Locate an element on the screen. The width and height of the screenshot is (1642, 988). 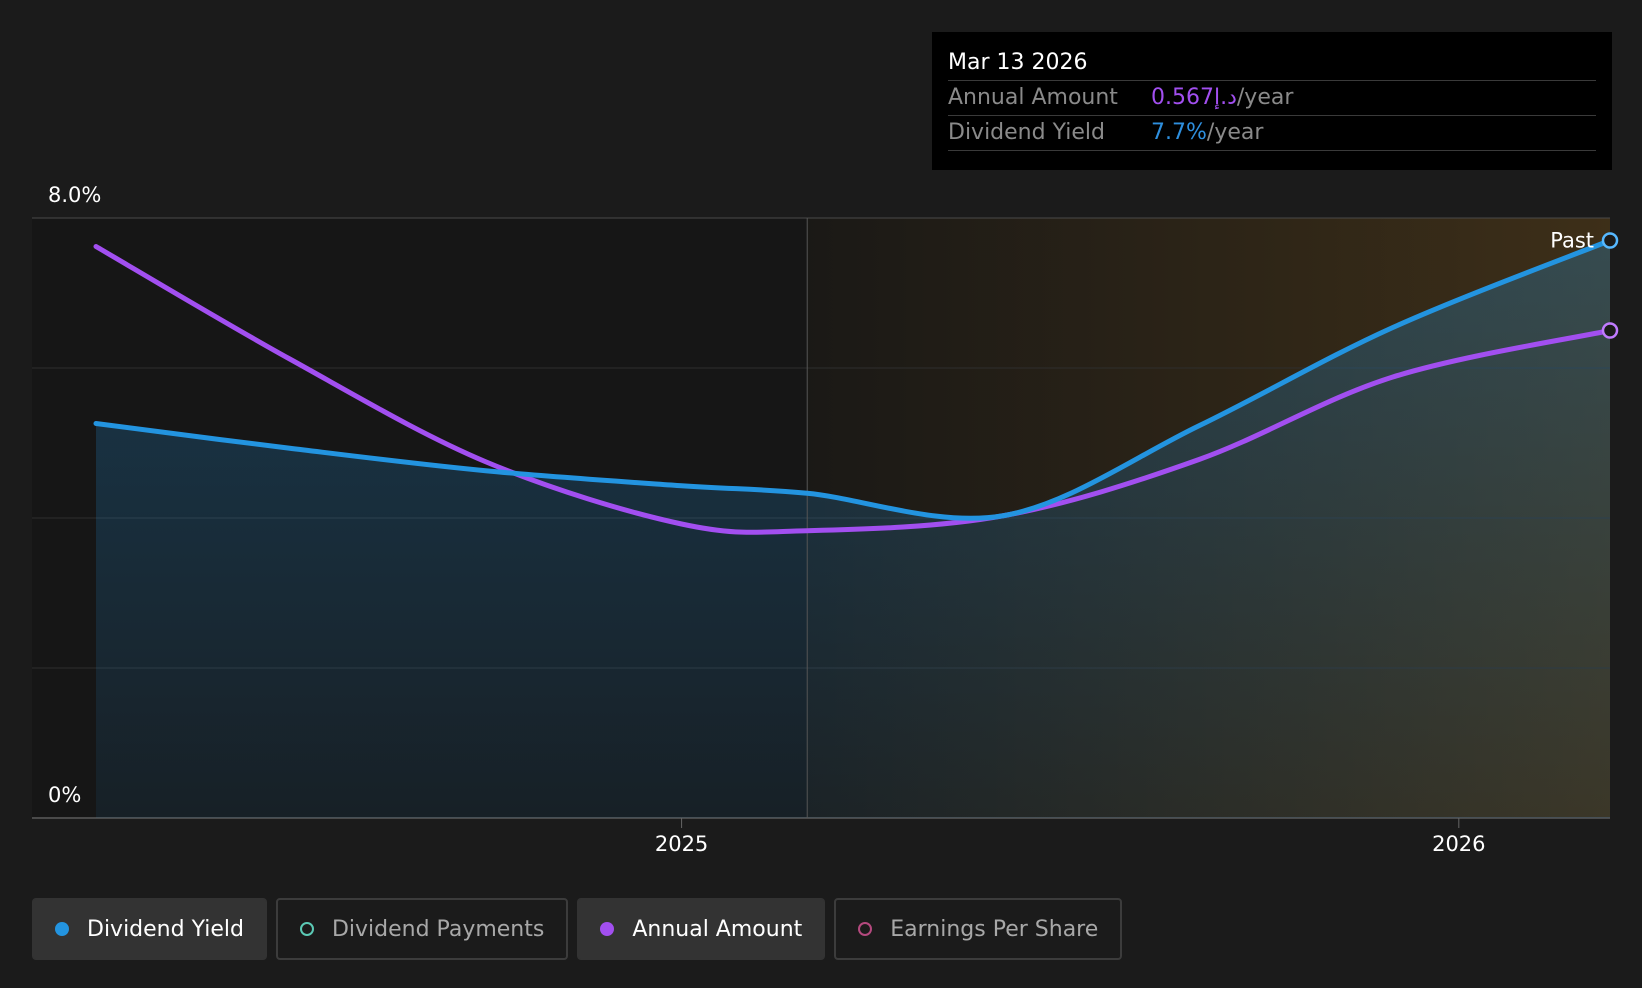
tooltip-label: Annual Amount is located at coordinates (1033, 97).